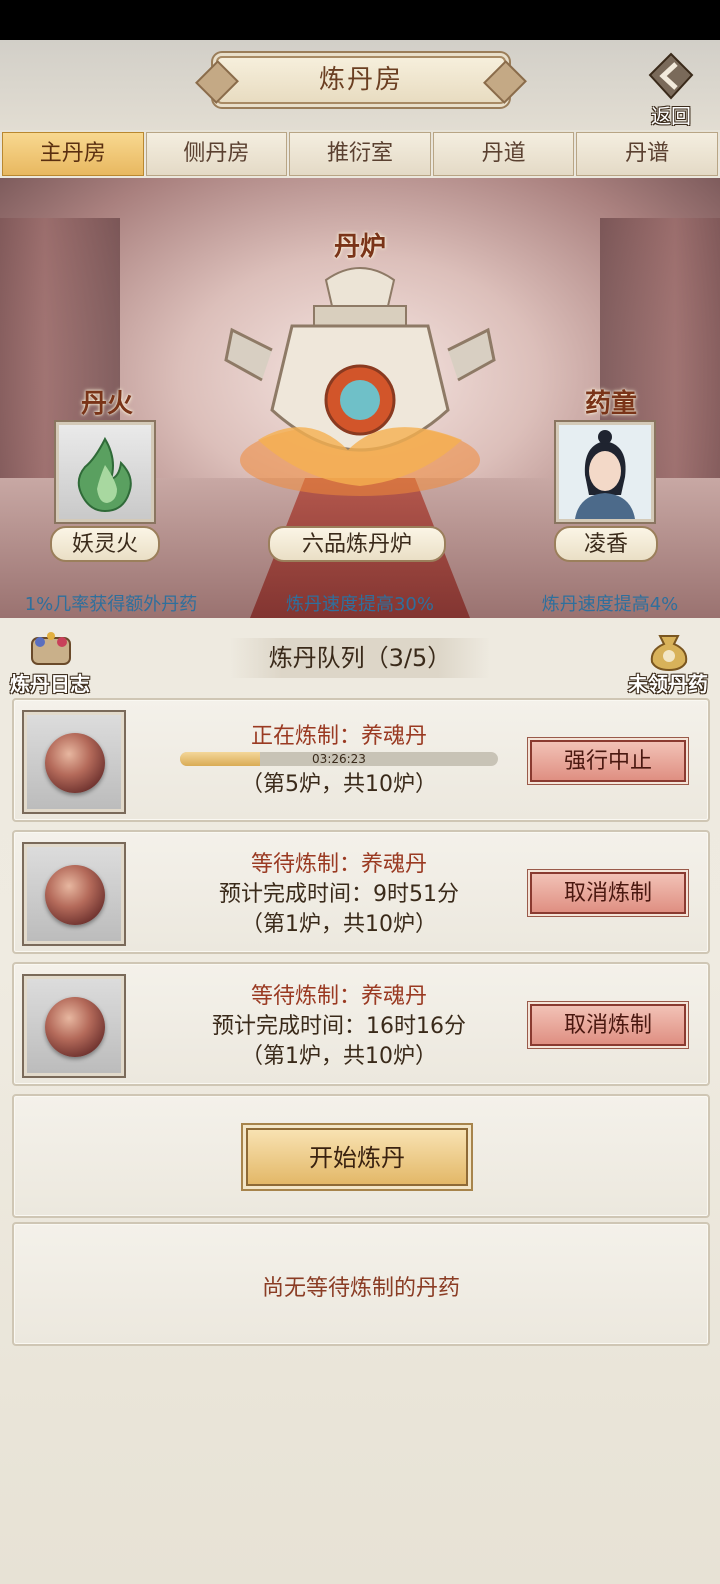  Describe the element at coordinates (669, 653) in the screenshot. I see `pill-bag-icon` at that location.